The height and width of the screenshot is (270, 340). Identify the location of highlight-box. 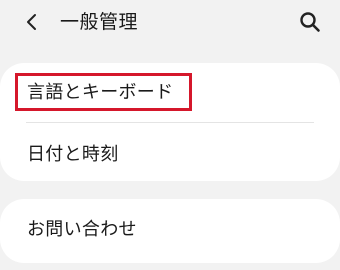
(103, 92).